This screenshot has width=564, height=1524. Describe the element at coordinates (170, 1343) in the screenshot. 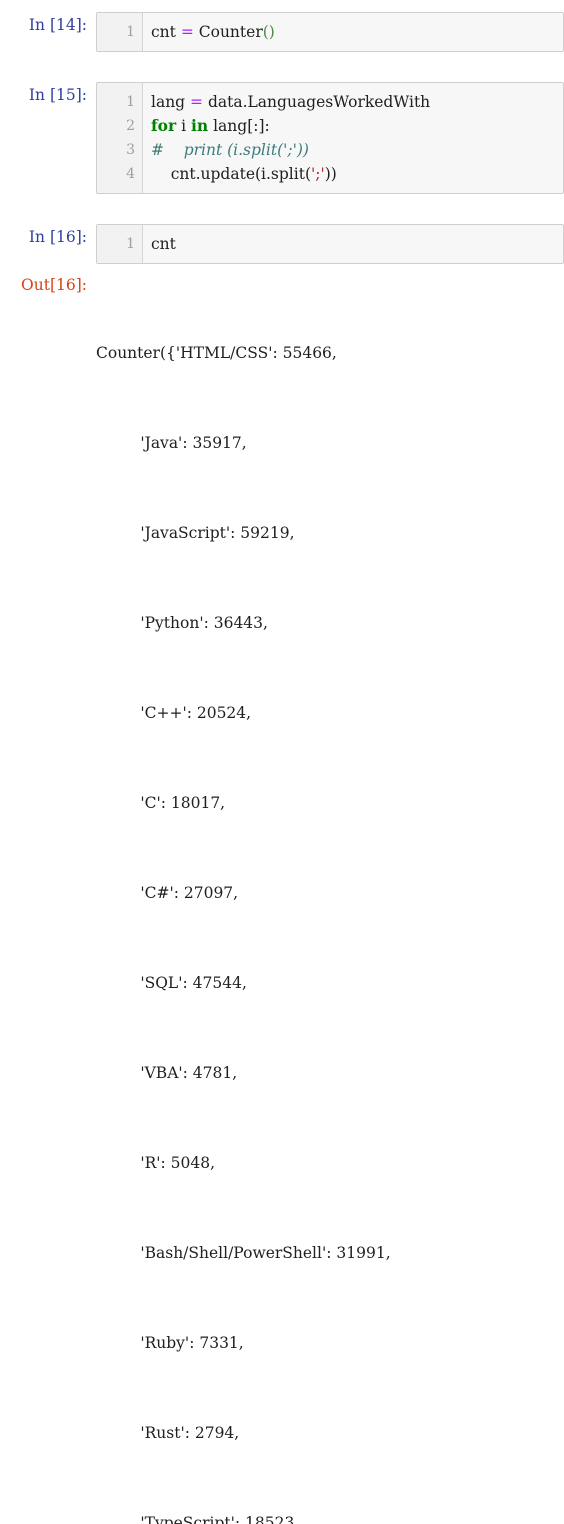

I see `output-line: 'Ruby': 7331,` at that location.